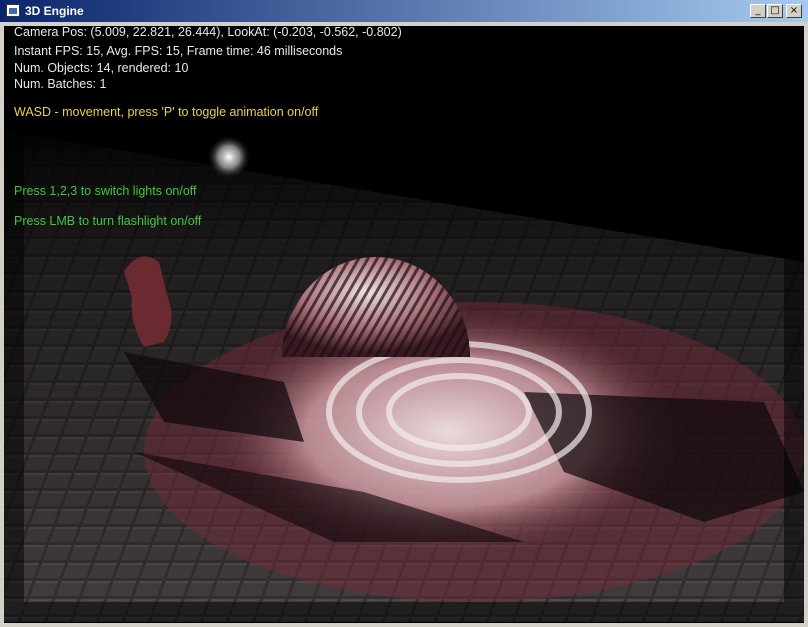  Describe the element at coordinates (101, 68) in the screenshot. I see `objects-info: Num. Objects: 14, rendered: 10` at that location.